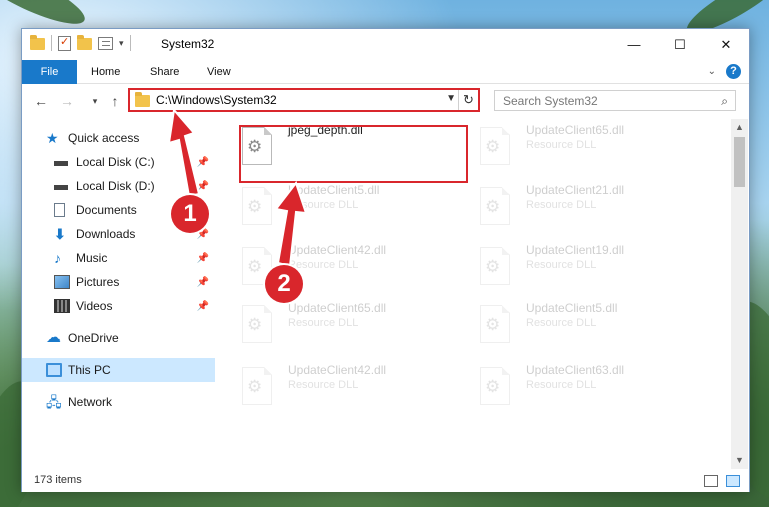 This screenshot has width=769, height=507. Describe the element at coordinates (739, 162) in the screenshot. I see `scrollbar-thumb` at that location.